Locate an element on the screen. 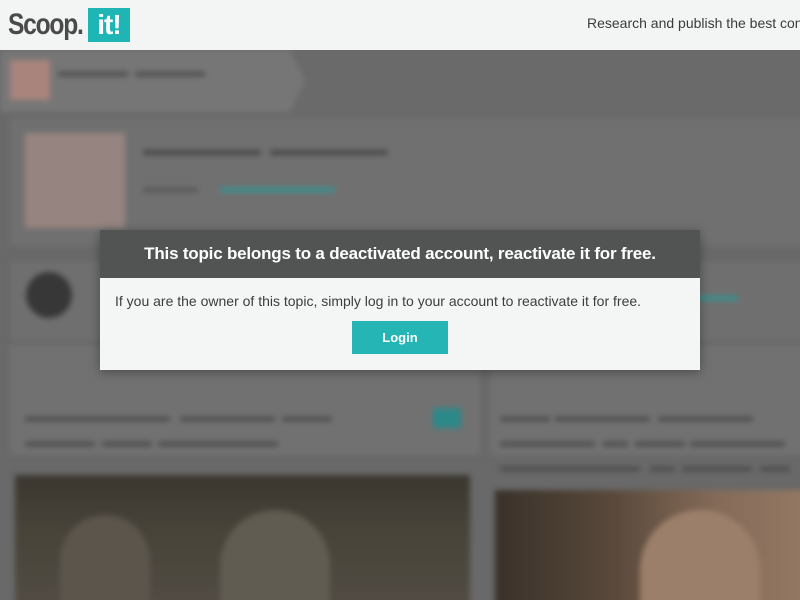  scoopit-logo: Scoop. it! is located at coordinates (69, 25).